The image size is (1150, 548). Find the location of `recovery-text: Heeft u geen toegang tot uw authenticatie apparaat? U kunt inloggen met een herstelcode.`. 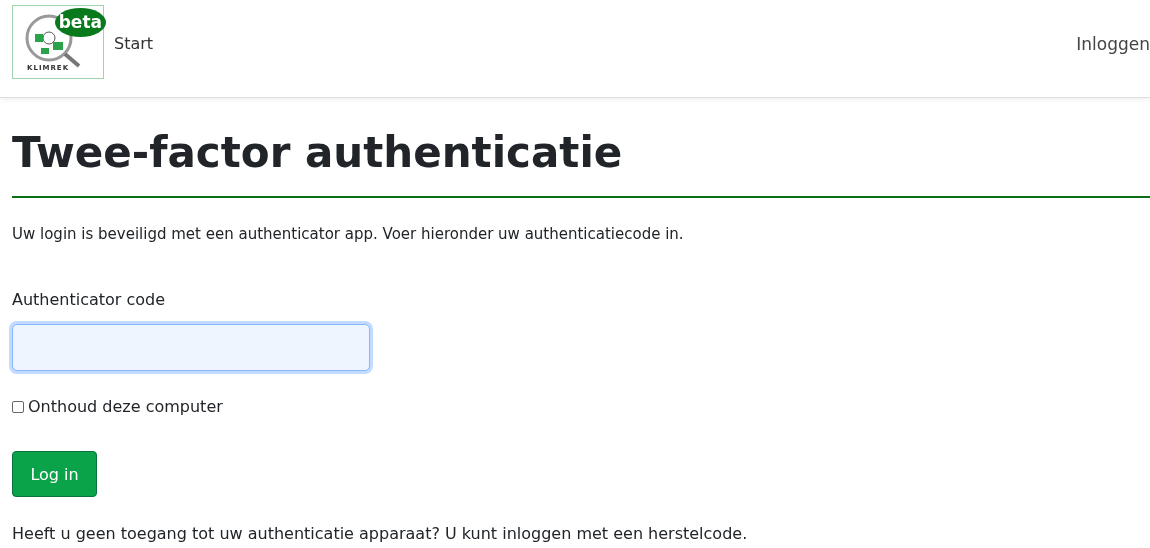

recovery-text: Heeft u geen toegang tot uw authenticatie apparaat? U kunt inloggen met een herstelcode. is located at coordinates (380, 534).